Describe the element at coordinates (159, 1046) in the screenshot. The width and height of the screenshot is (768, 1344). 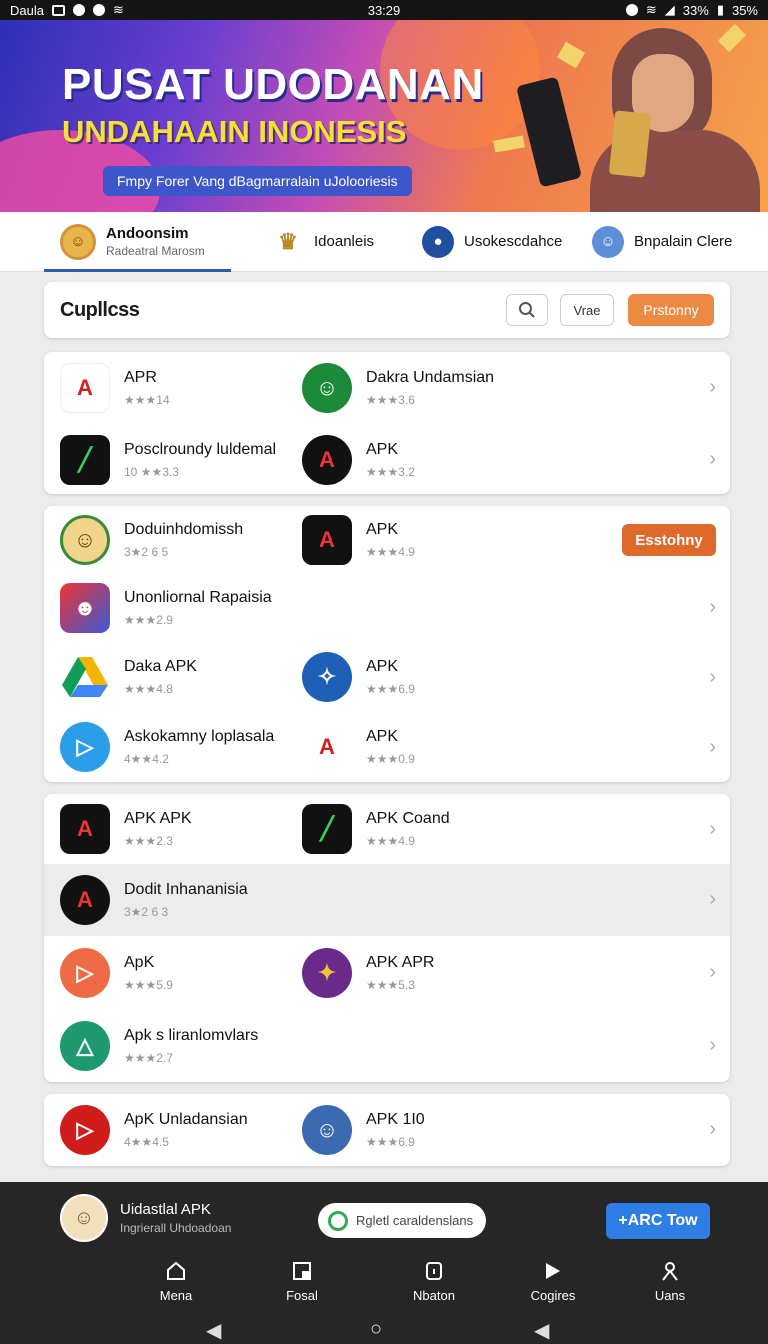
I see `list-item: △ Apk s liranlomvlars ★★★2.7` at that location.